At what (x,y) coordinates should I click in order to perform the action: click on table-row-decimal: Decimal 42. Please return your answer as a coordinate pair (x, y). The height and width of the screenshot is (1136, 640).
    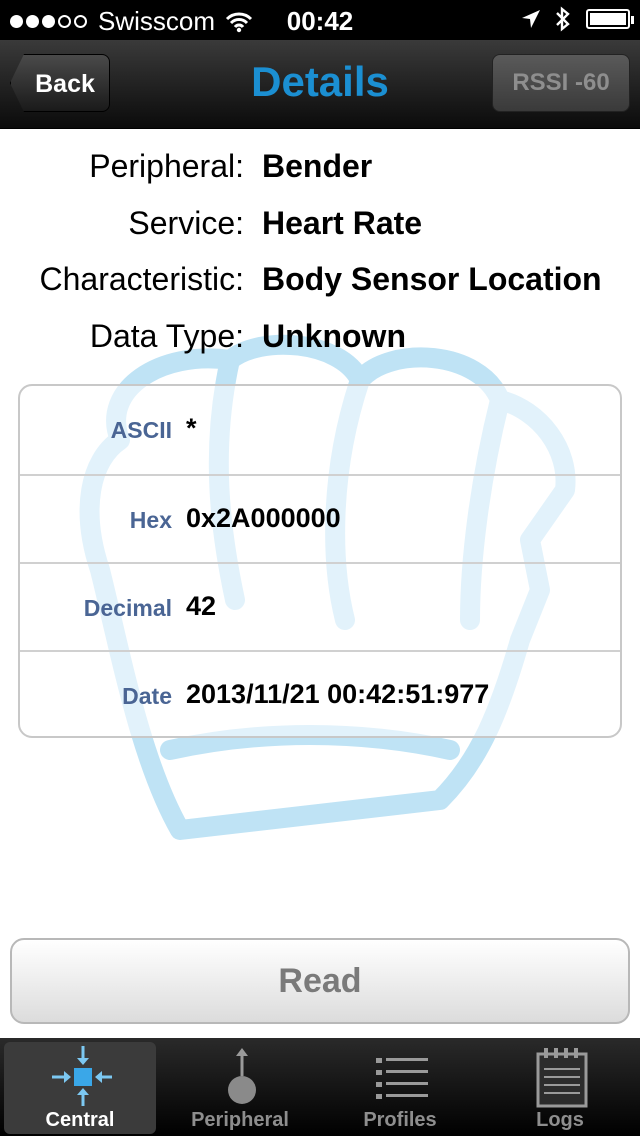
    Looking at the image, I should click on (320, 606).